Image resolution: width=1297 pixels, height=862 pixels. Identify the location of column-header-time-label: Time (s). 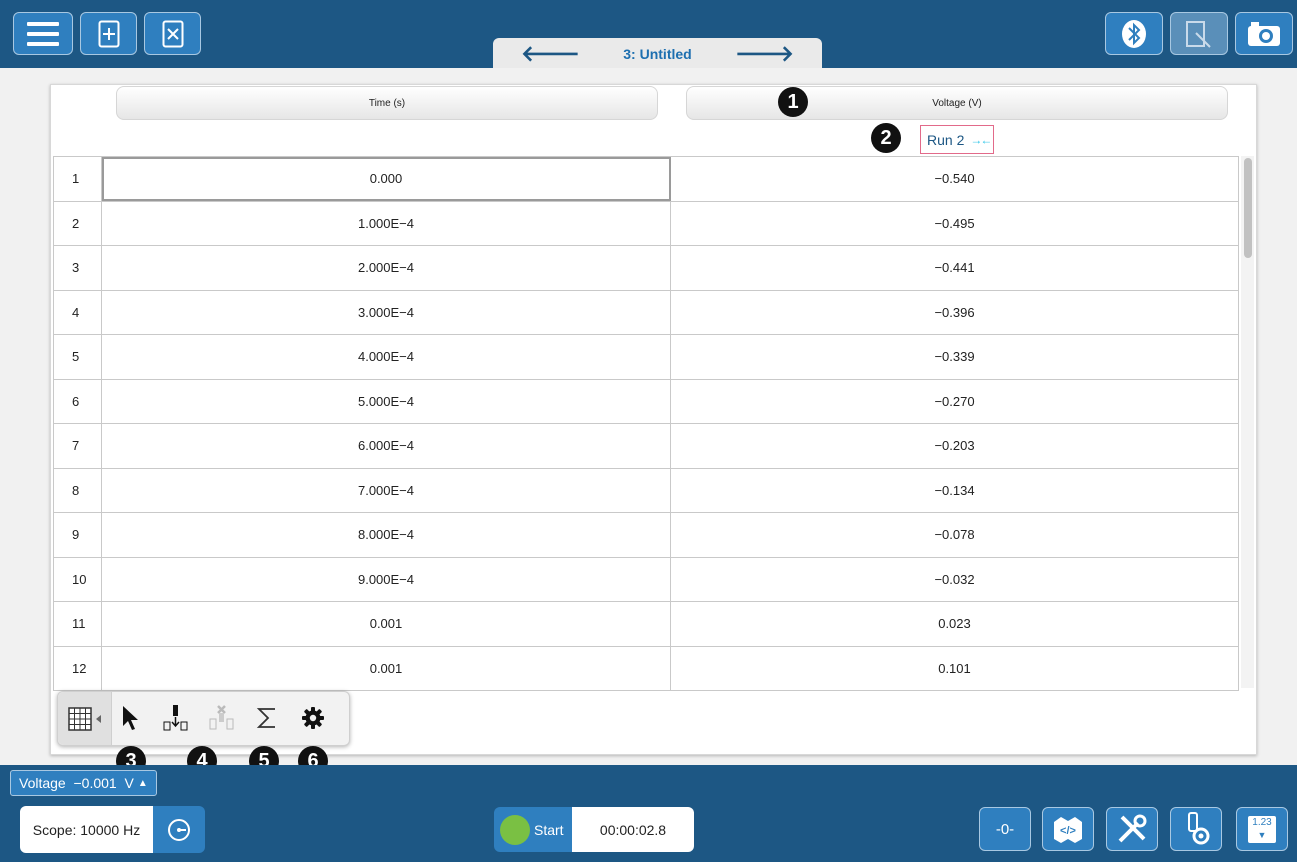
(387, 103).